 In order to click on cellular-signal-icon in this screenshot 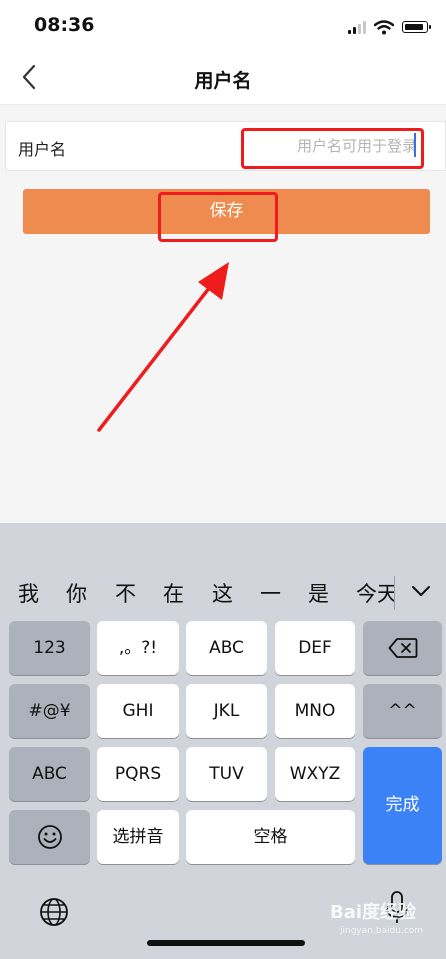, I will do `click(357, 27)`.